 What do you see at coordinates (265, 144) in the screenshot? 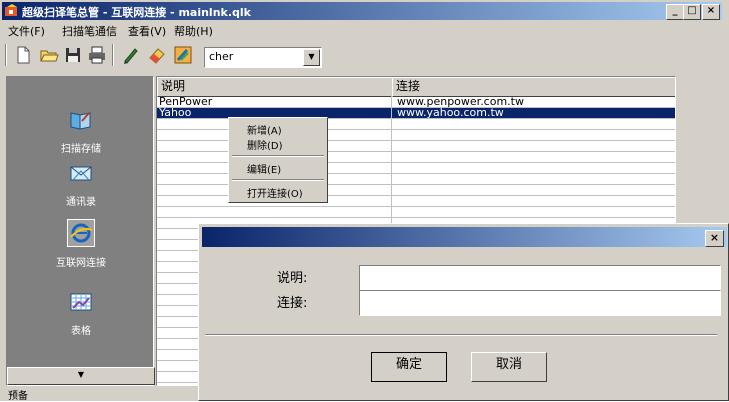
I see `menu-item-delete: 删除(D)` at bounding box center [265, 144].